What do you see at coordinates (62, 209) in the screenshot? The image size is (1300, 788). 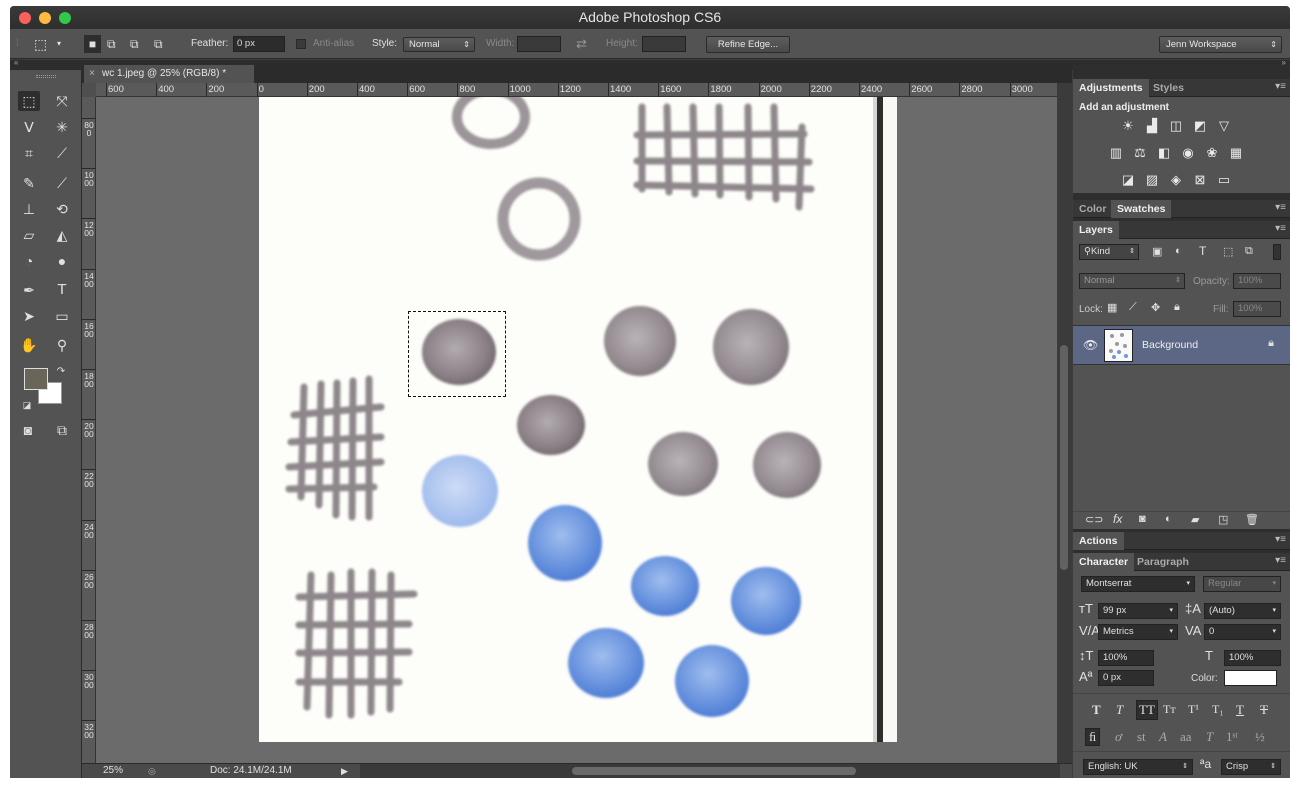 I see `history-brush-tool-icon: ⟲` at bounding box center [62, 209].